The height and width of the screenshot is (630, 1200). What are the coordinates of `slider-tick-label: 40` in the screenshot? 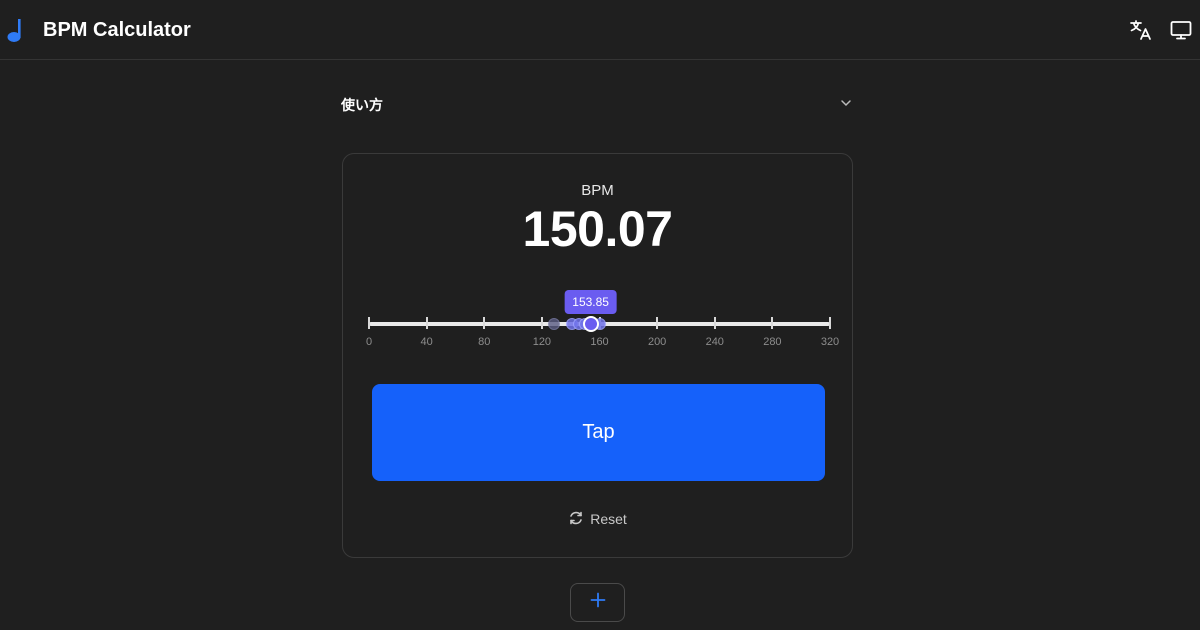 It's located at (426, 342).